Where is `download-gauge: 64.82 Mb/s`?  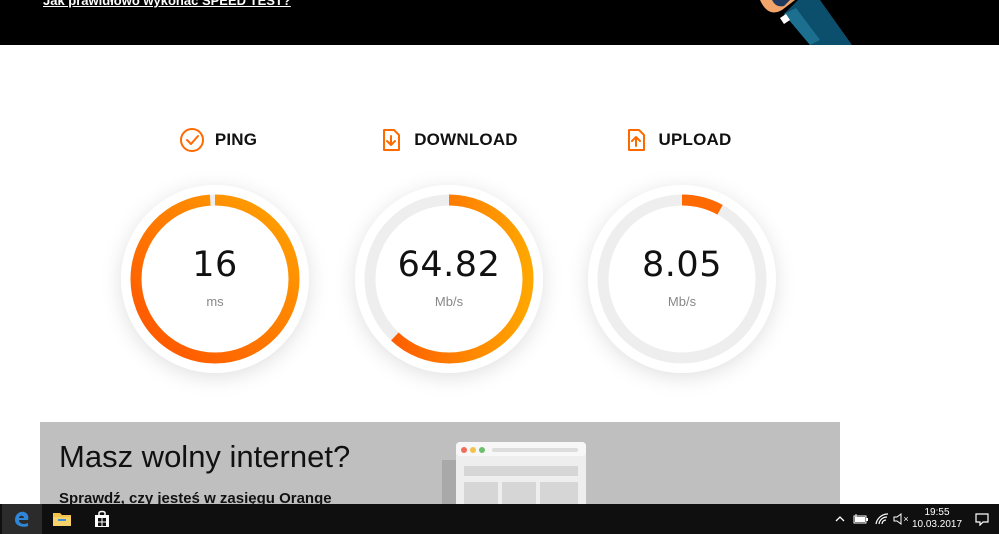 download-gauge: 64.82 Mb/s is located at coordinates (449, 279).